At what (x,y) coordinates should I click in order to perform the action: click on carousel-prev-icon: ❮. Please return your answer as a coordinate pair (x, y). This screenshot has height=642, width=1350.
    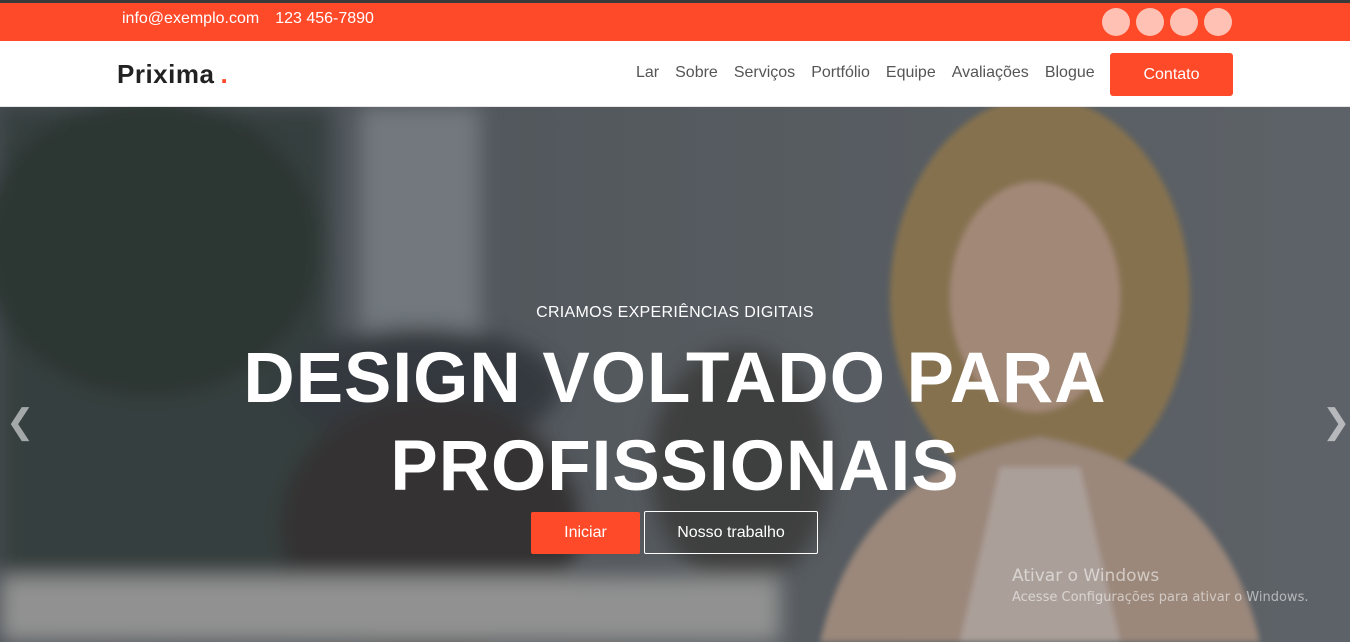
    Looking at the image, I should click on (20, 422).